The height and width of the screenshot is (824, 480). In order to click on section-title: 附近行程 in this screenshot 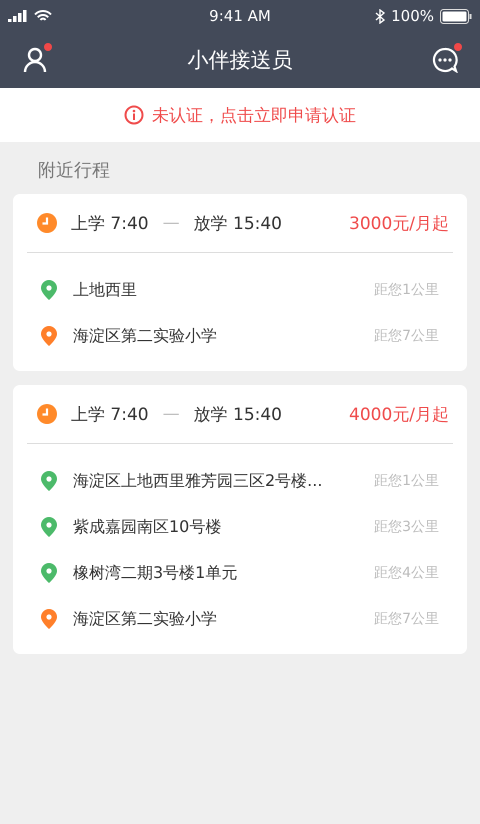, I will do `click(74, 171)`.